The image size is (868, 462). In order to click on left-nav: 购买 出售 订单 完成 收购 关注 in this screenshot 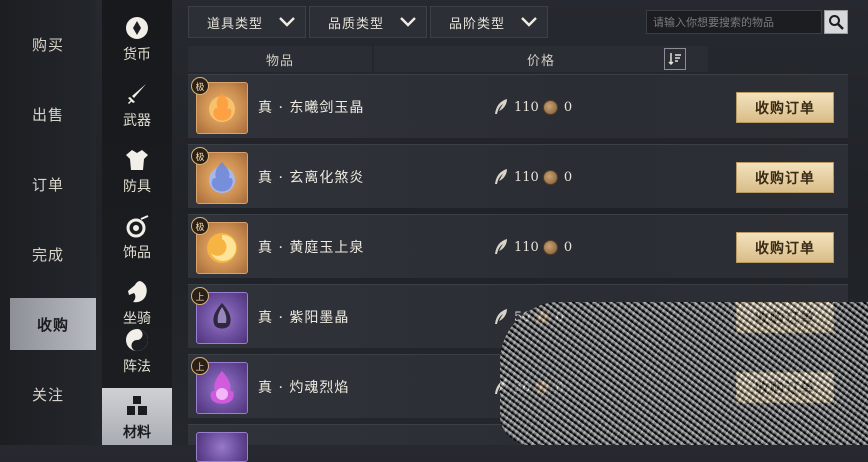, I will do `click(48, 222)`.